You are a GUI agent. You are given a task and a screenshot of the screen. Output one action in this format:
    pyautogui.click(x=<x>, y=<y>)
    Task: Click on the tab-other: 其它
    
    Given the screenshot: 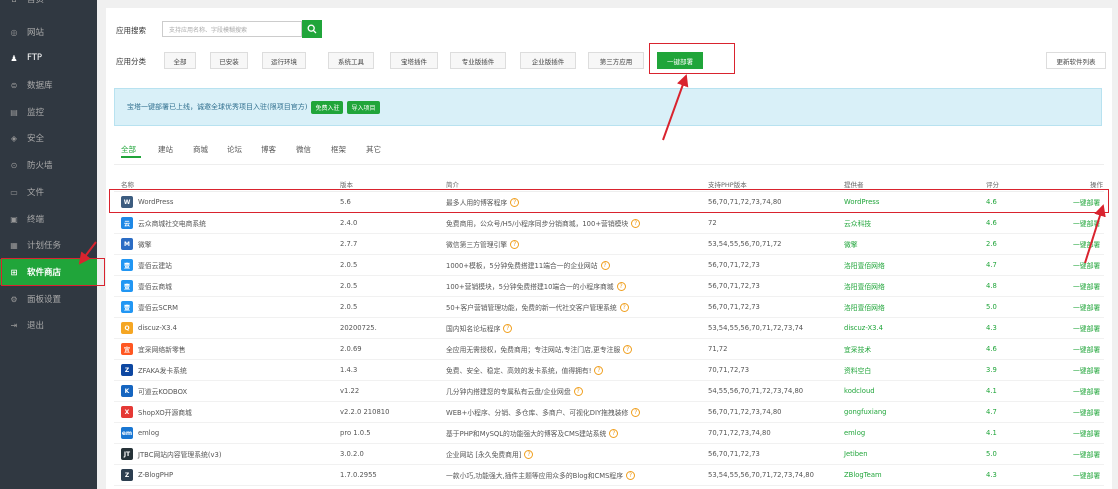 What is the action you would take?
    pyautogui.click(x=373, y=149)
    